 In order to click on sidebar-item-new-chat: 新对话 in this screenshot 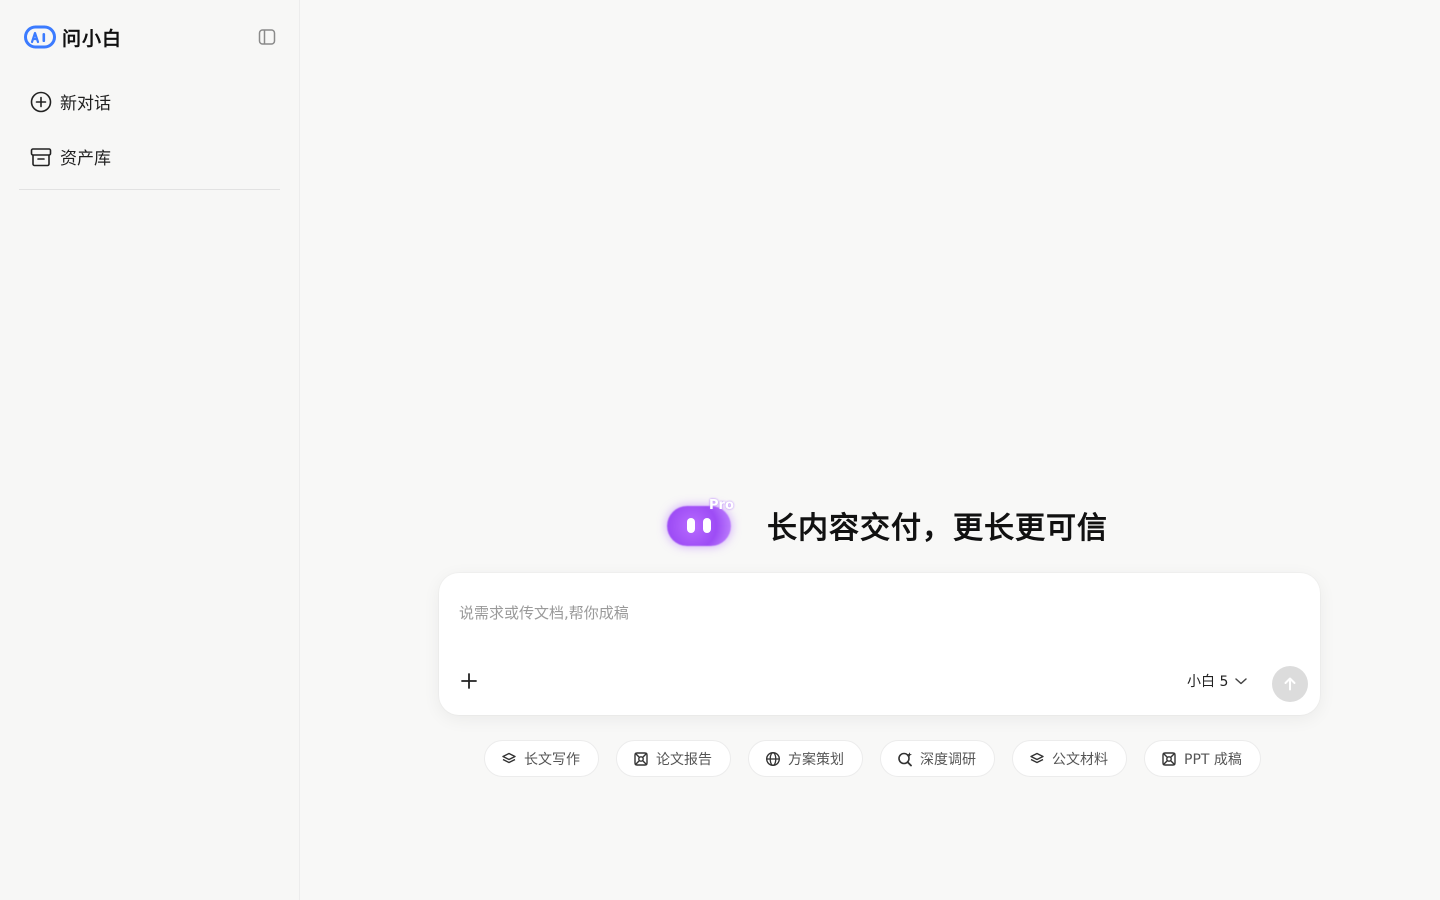, I will do `click(70, 101)`.